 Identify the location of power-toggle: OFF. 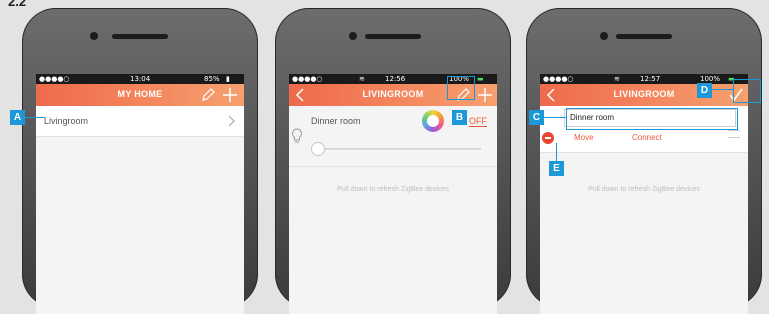
(478, 121).